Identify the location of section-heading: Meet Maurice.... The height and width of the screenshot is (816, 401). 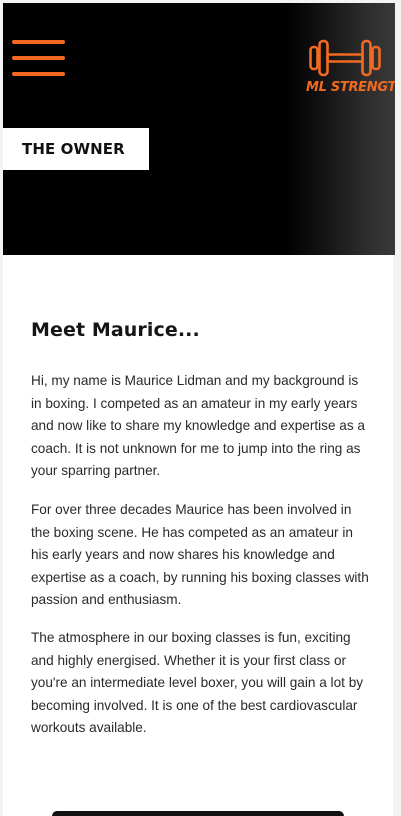
(115, 330).